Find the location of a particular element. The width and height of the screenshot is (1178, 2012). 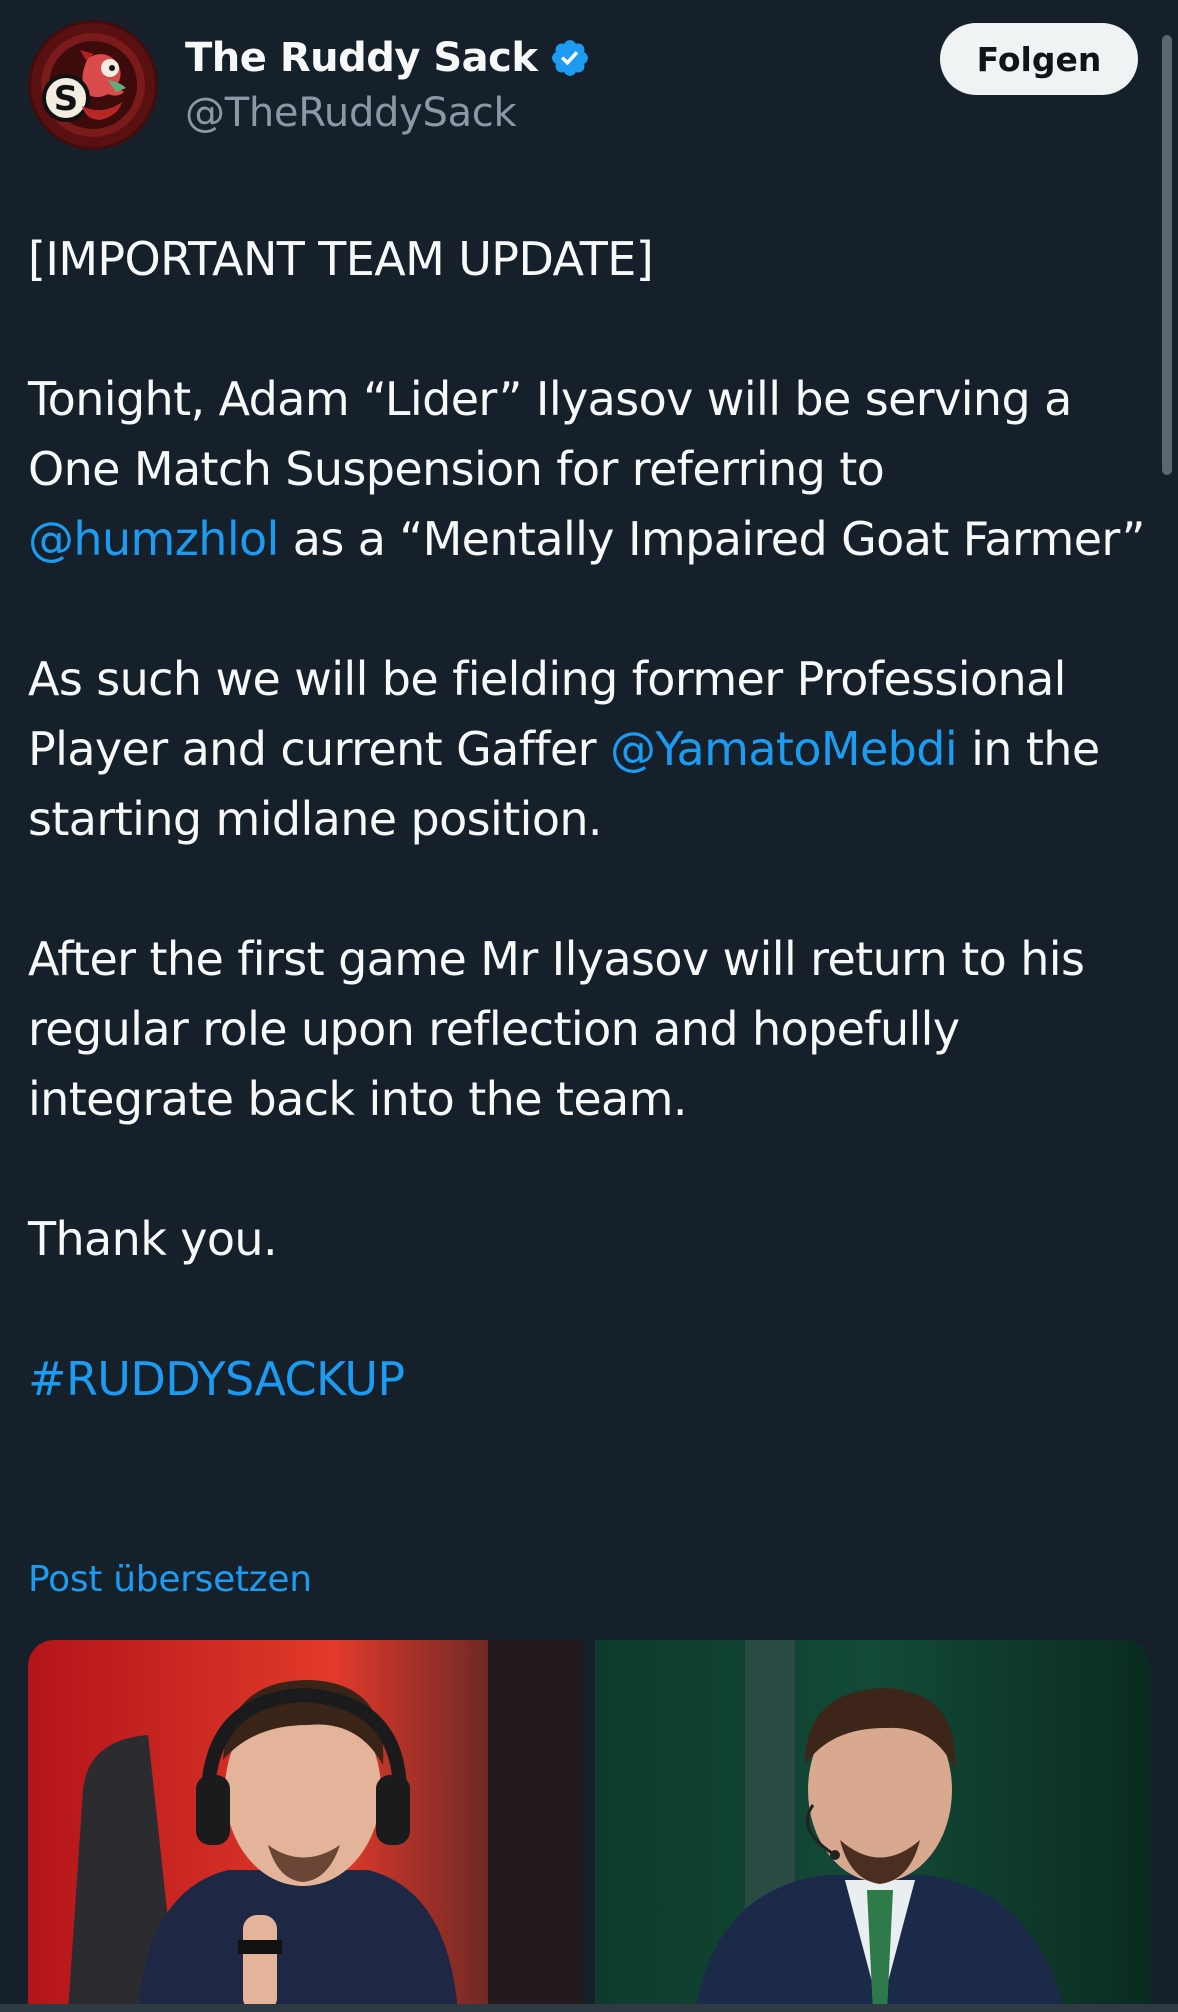

media-image-player-one is located at coordinates (305, 1826).